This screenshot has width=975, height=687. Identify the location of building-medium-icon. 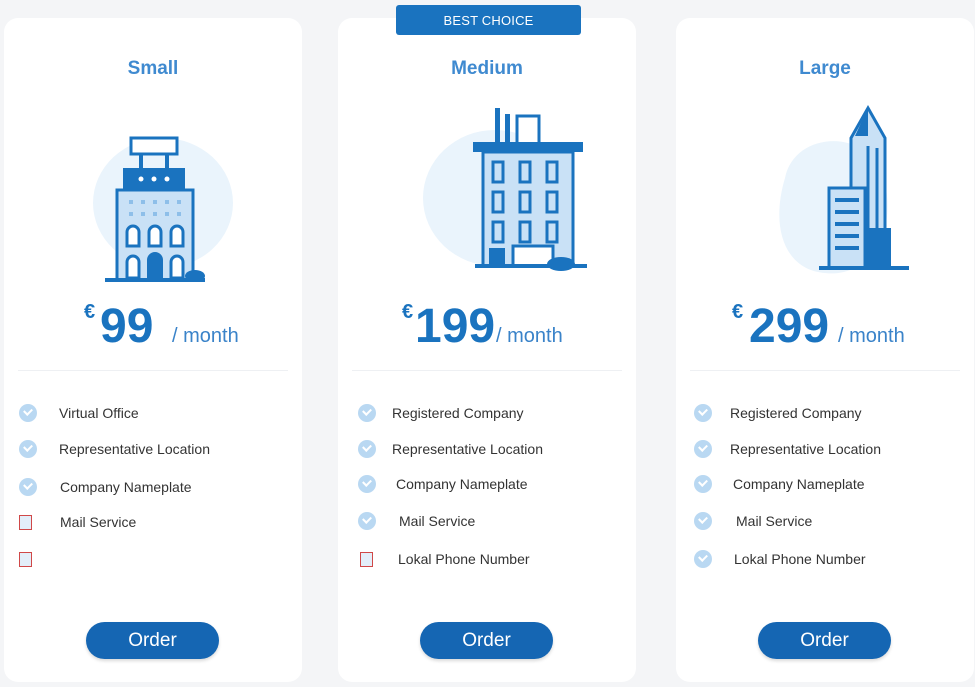
(487, 193).